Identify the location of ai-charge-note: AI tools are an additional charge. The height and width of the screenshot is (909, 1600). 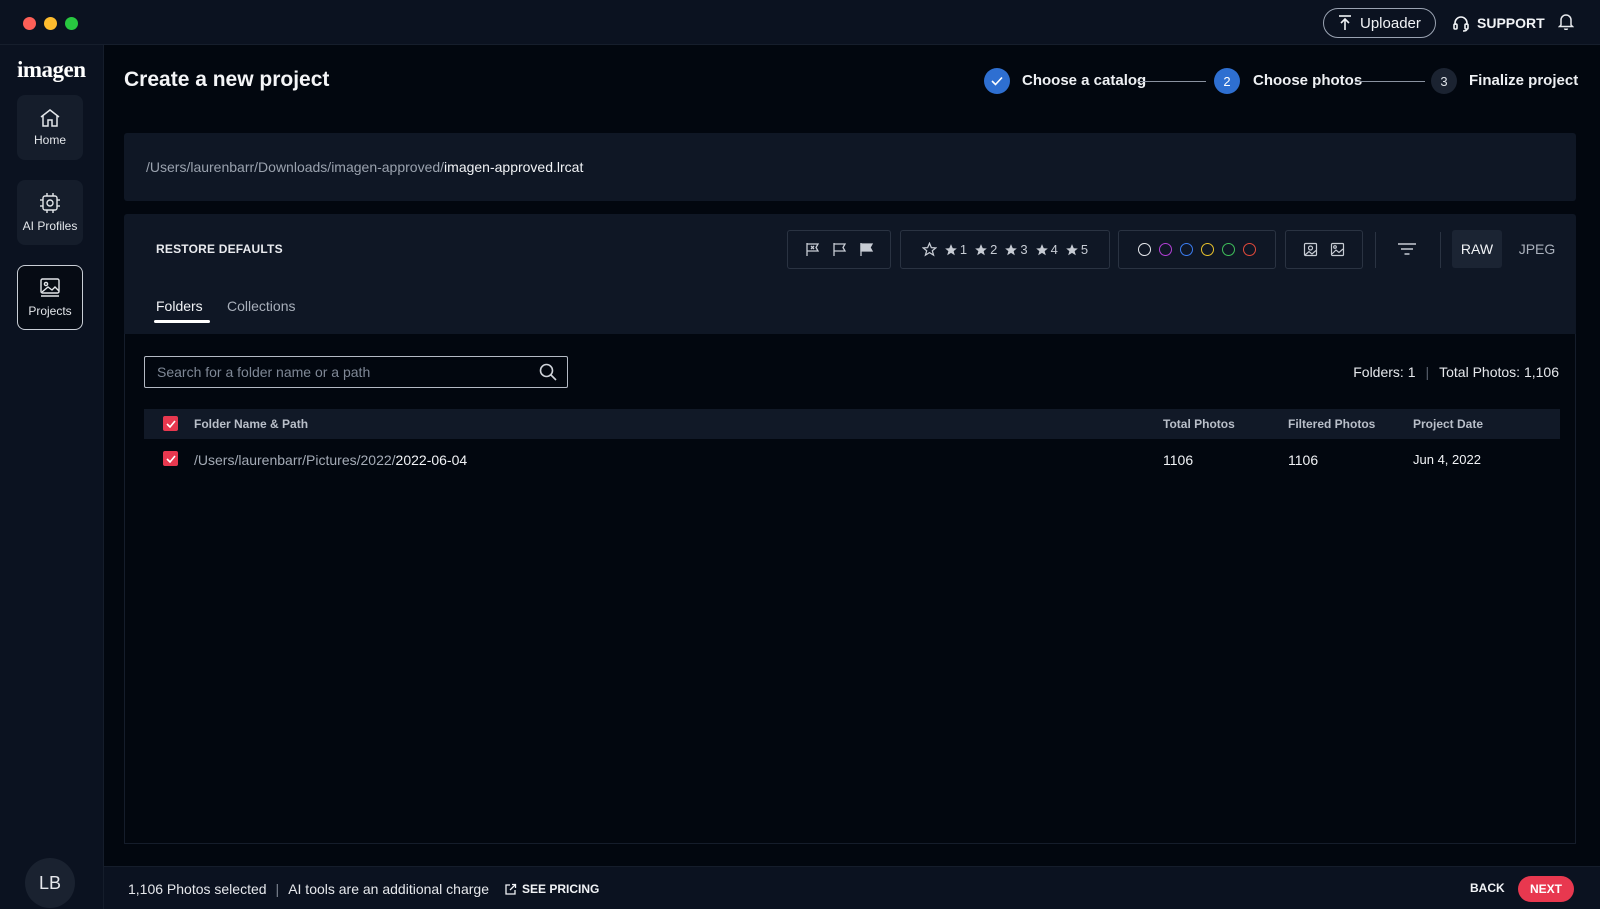
(388, 889).